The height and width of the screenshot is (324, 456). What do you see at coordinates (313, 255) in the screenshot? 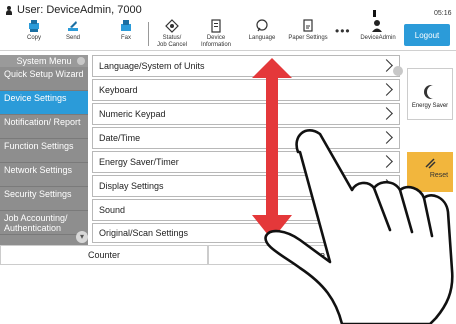
I see `close-label: Close` at bounding box center [313, 255].